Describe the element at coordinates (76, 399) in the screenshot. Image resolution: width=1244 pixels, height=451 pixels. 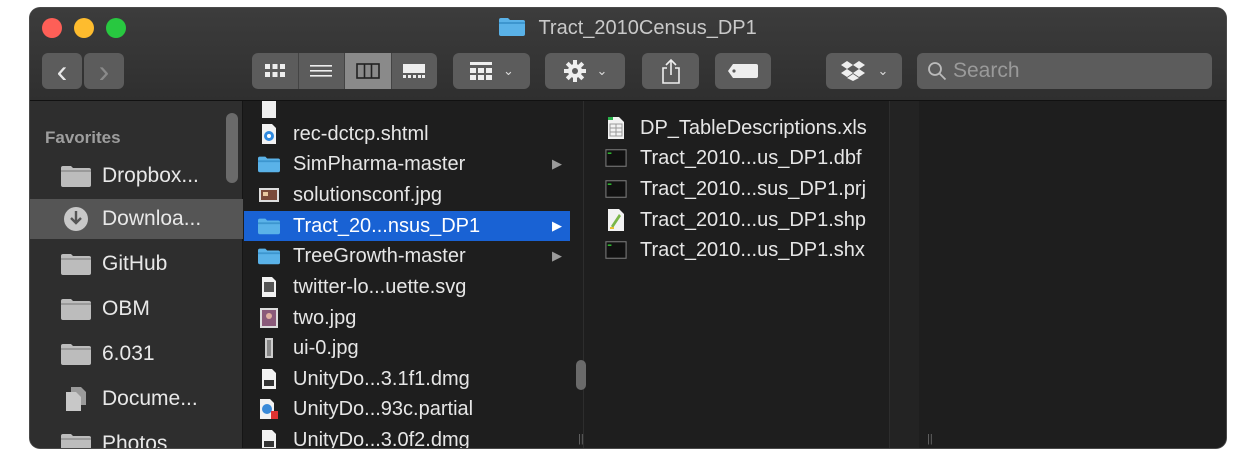
I see `documents-icon` at that location.